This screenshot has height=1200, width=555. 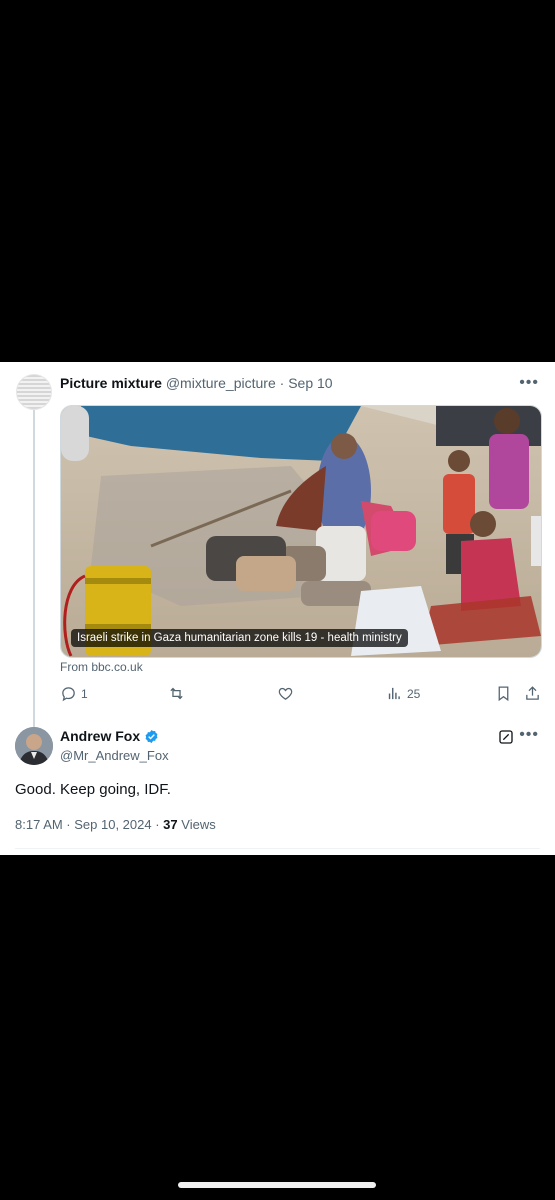 What do you see at coordinates (394, 693) in the screenshot?
I see `views-icon` at bounding box center [394, 693].